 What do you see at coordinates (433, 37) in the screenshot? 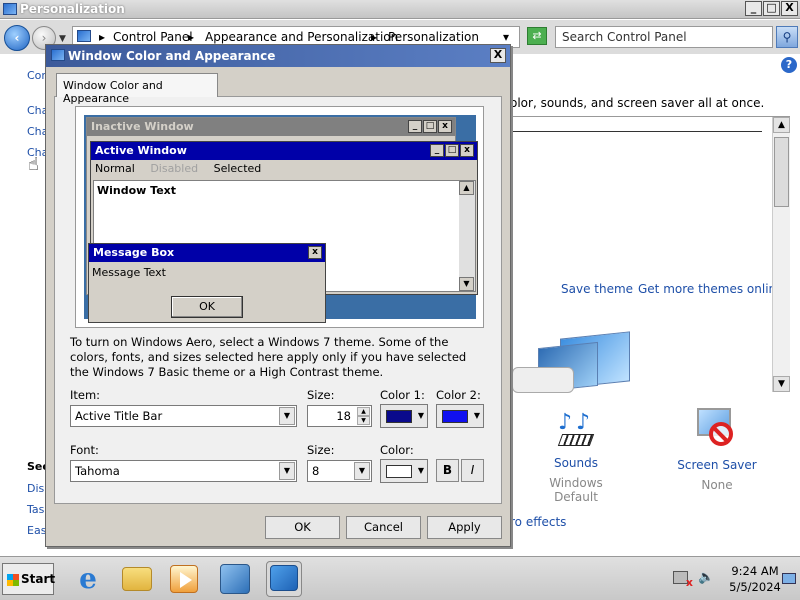
I see `breadcrumb-personalization: Personalization` at bounding box center [433, 37].